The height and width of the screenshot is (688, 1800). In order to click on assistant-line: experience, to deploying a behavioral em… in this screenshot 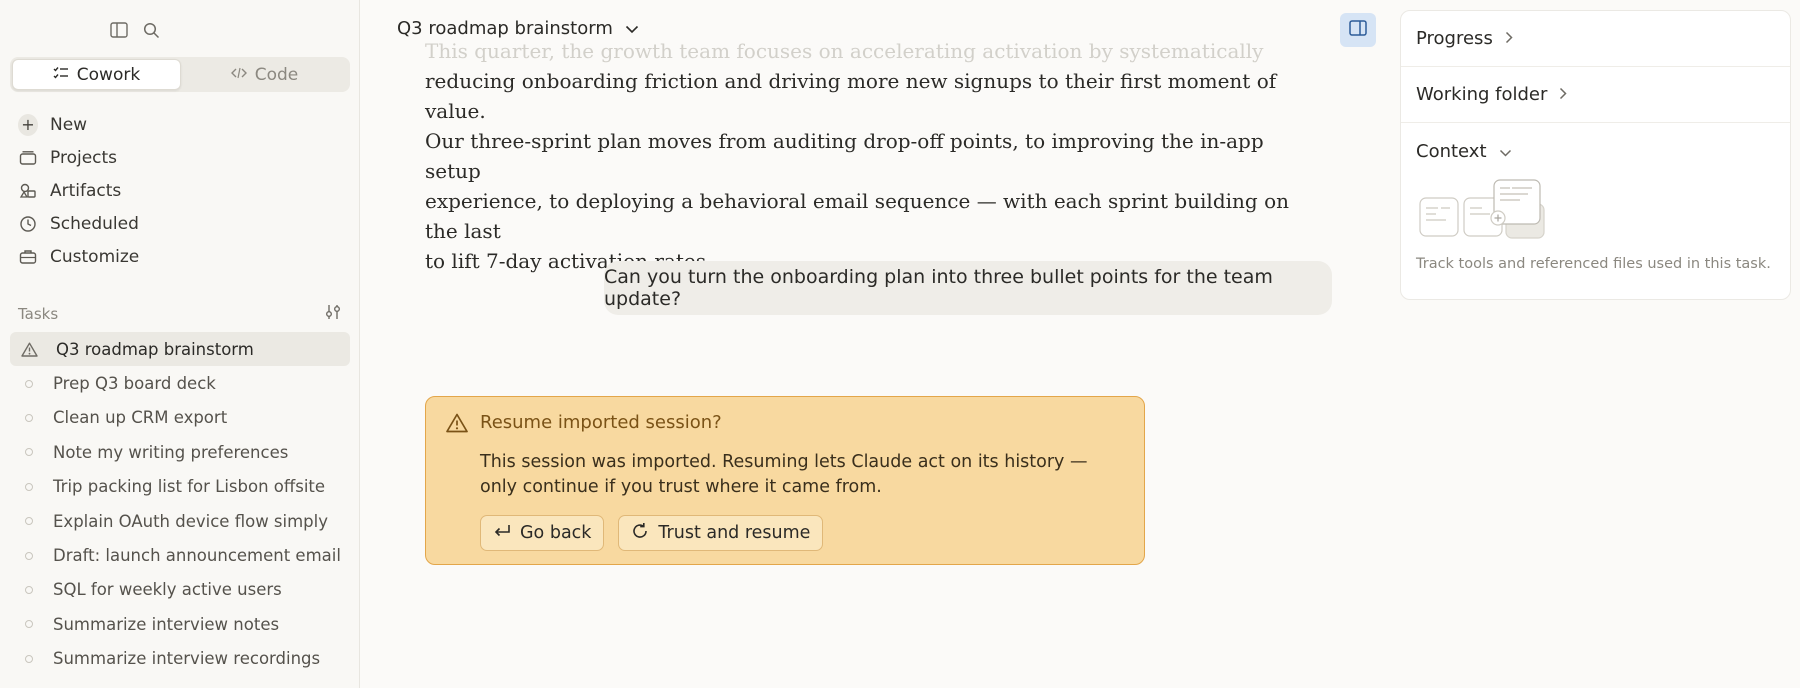, I will do `click(857, 216)`.